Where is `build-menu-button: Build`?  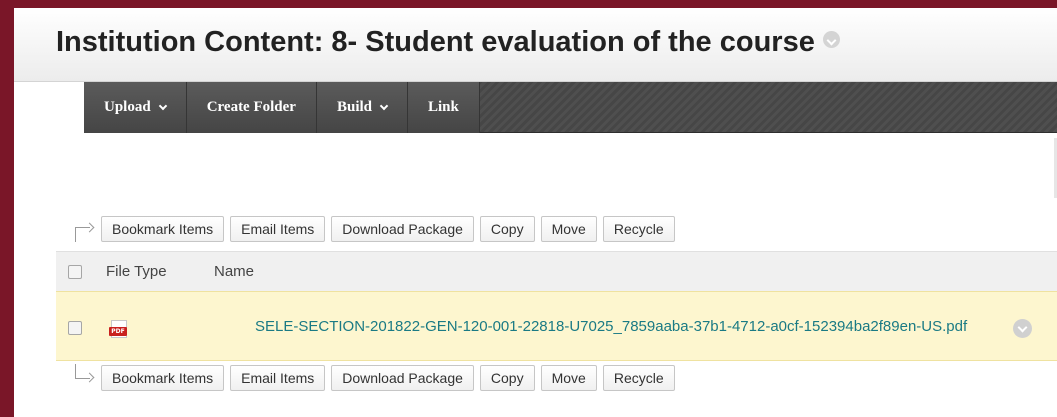 build-menu-button: Build is located at coordinates (362, 107).